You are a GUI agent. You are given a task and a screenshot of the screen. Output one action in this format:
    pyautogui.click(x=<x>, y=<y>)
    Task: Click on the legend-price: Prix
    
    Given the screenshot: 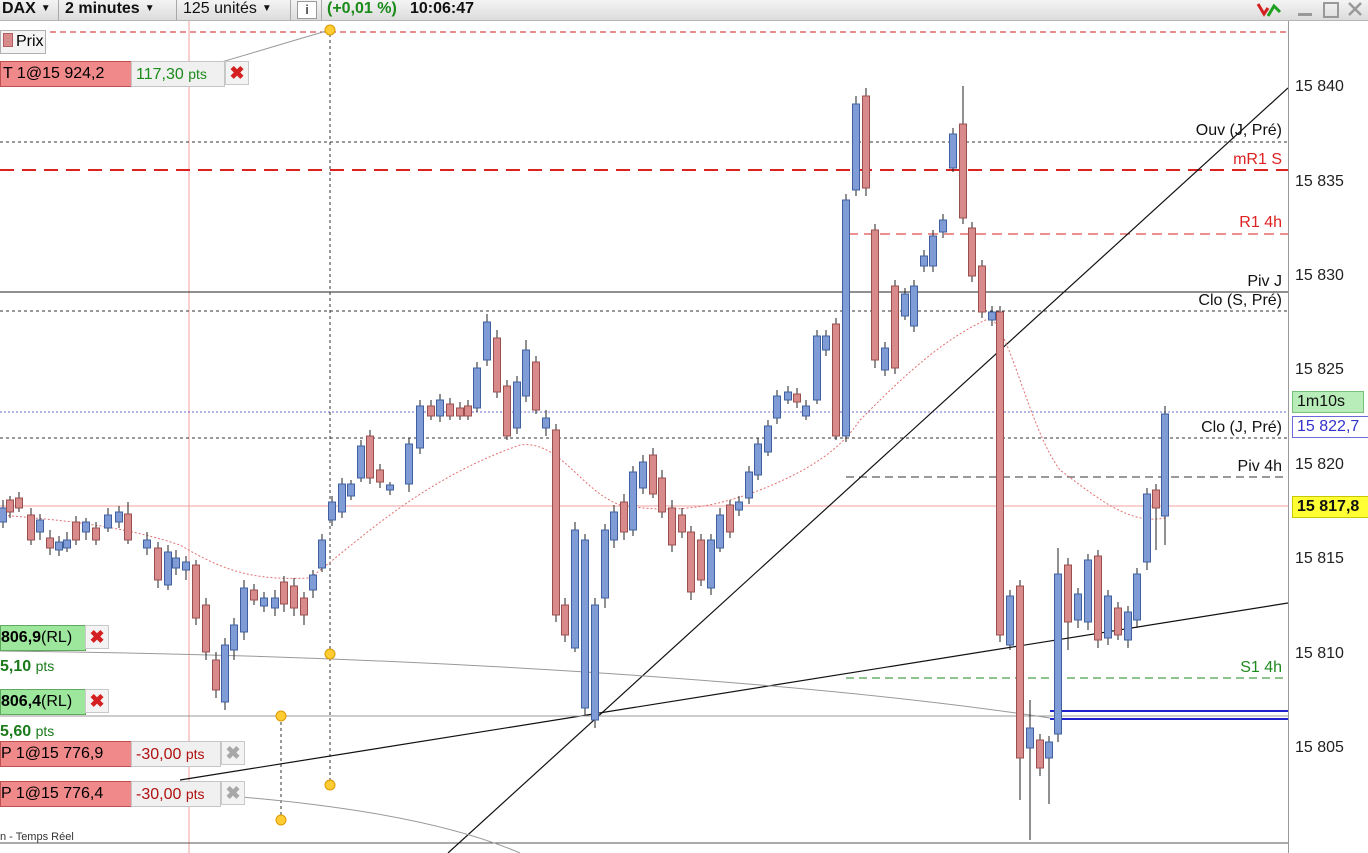 What is the action you would take?
    pyautogui.click(x=23, y=42)
    